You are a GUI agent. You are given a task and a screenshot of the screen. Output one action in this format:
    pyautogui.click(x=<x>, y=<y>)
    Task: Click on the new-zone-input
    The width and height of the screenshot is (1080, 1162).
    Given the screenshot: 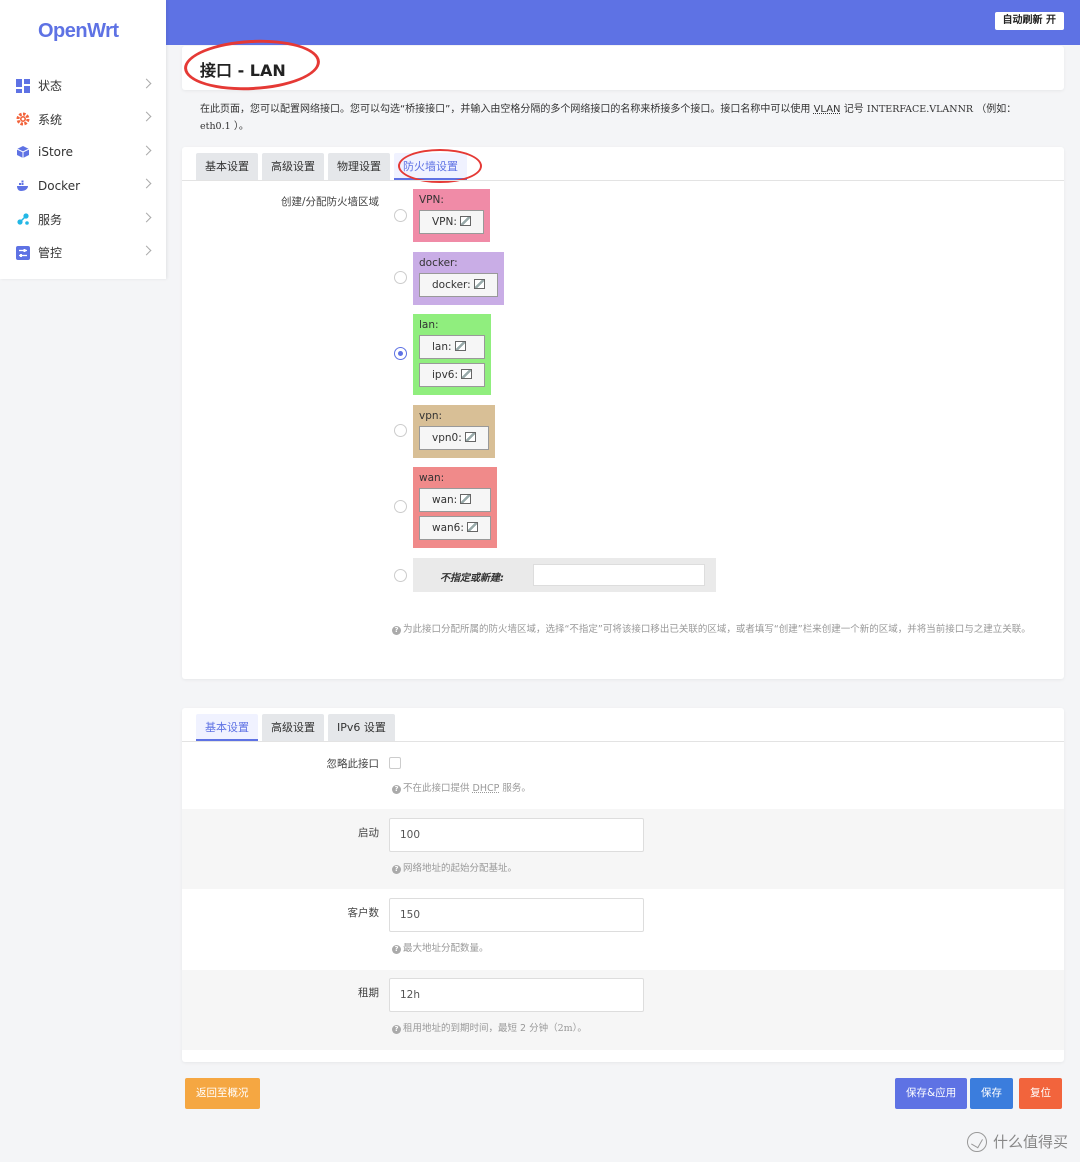 What is the action you would take?
    pyautogui.click(x=619, y=575)
    